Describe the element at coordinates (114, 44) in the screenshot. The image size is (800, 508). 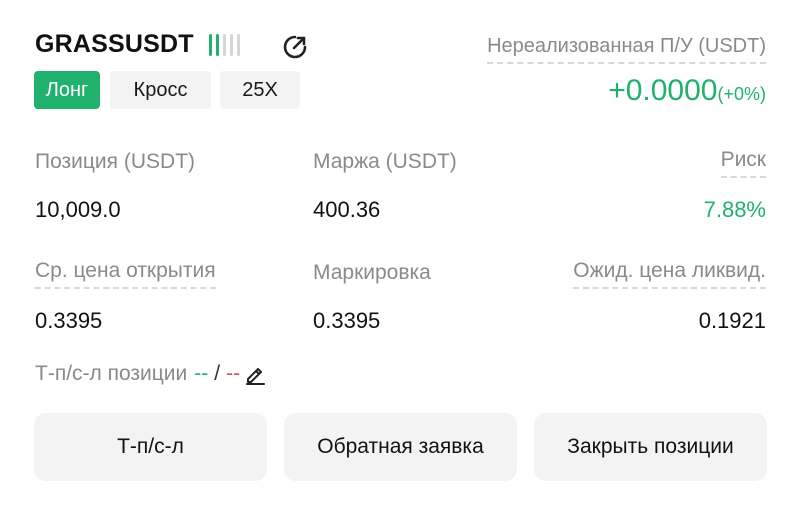
I see `symbol-title: GRASSUSDT` at that location.